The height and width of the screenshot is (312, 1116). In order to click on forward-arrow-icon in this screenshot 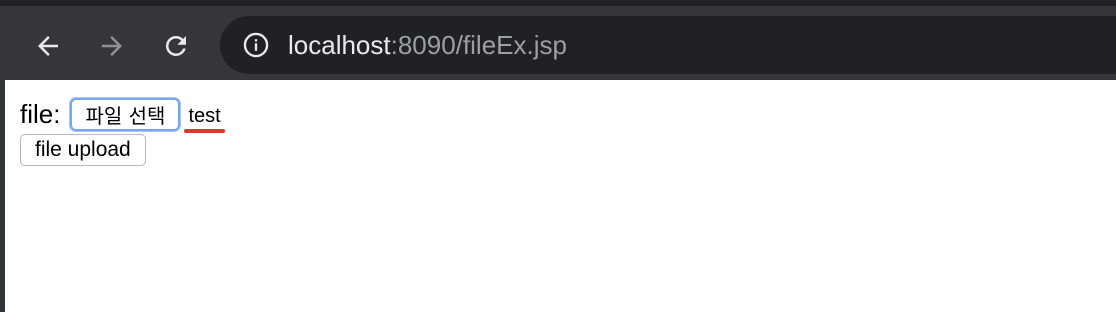, I will do `click(112, 46)`.